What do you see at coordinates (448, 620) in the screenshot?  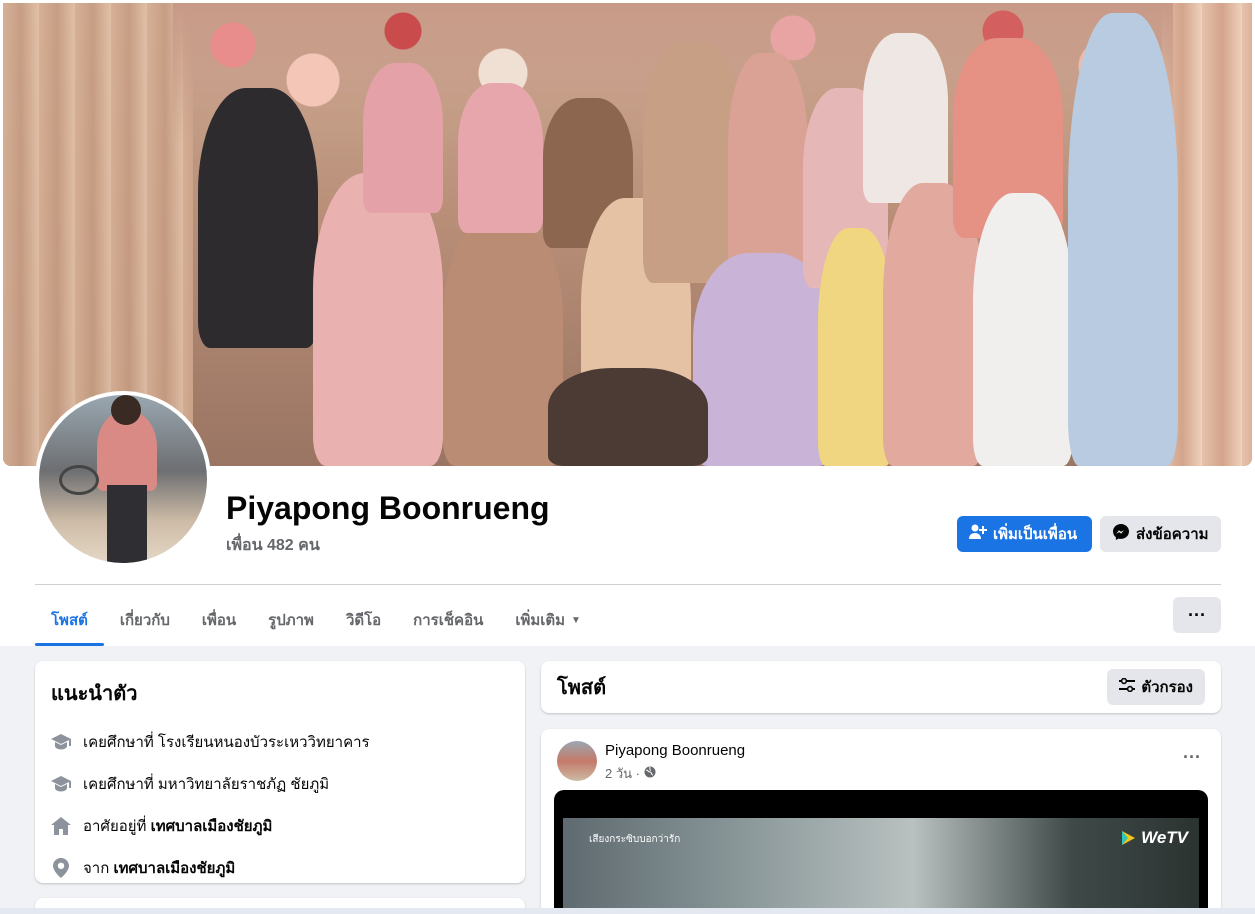 I see `tab-checkins: การเช็คอิน` at bounding box center [448, 620].